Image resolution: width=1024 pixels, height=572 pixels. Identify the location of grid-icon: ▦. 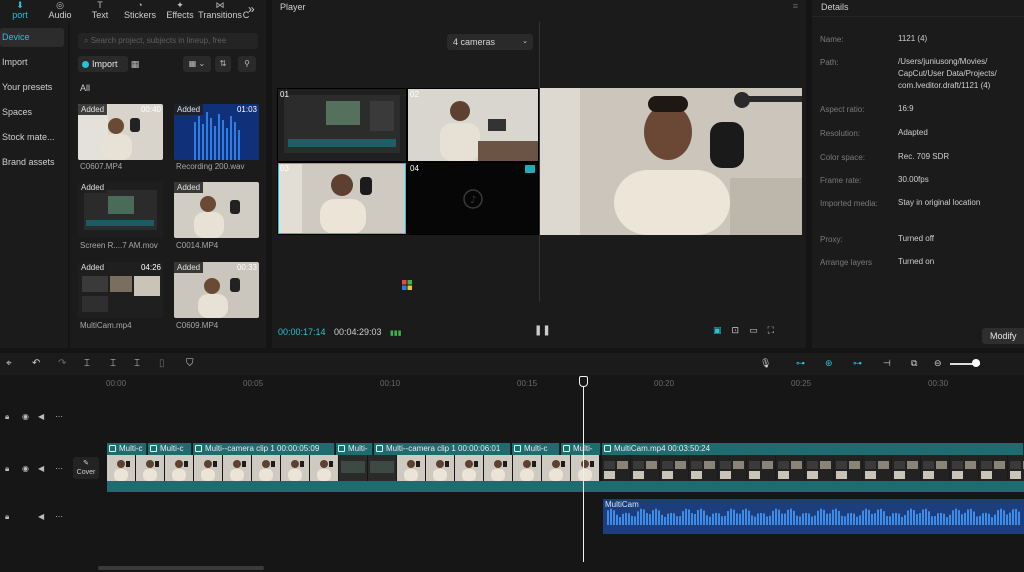
(135, 64).